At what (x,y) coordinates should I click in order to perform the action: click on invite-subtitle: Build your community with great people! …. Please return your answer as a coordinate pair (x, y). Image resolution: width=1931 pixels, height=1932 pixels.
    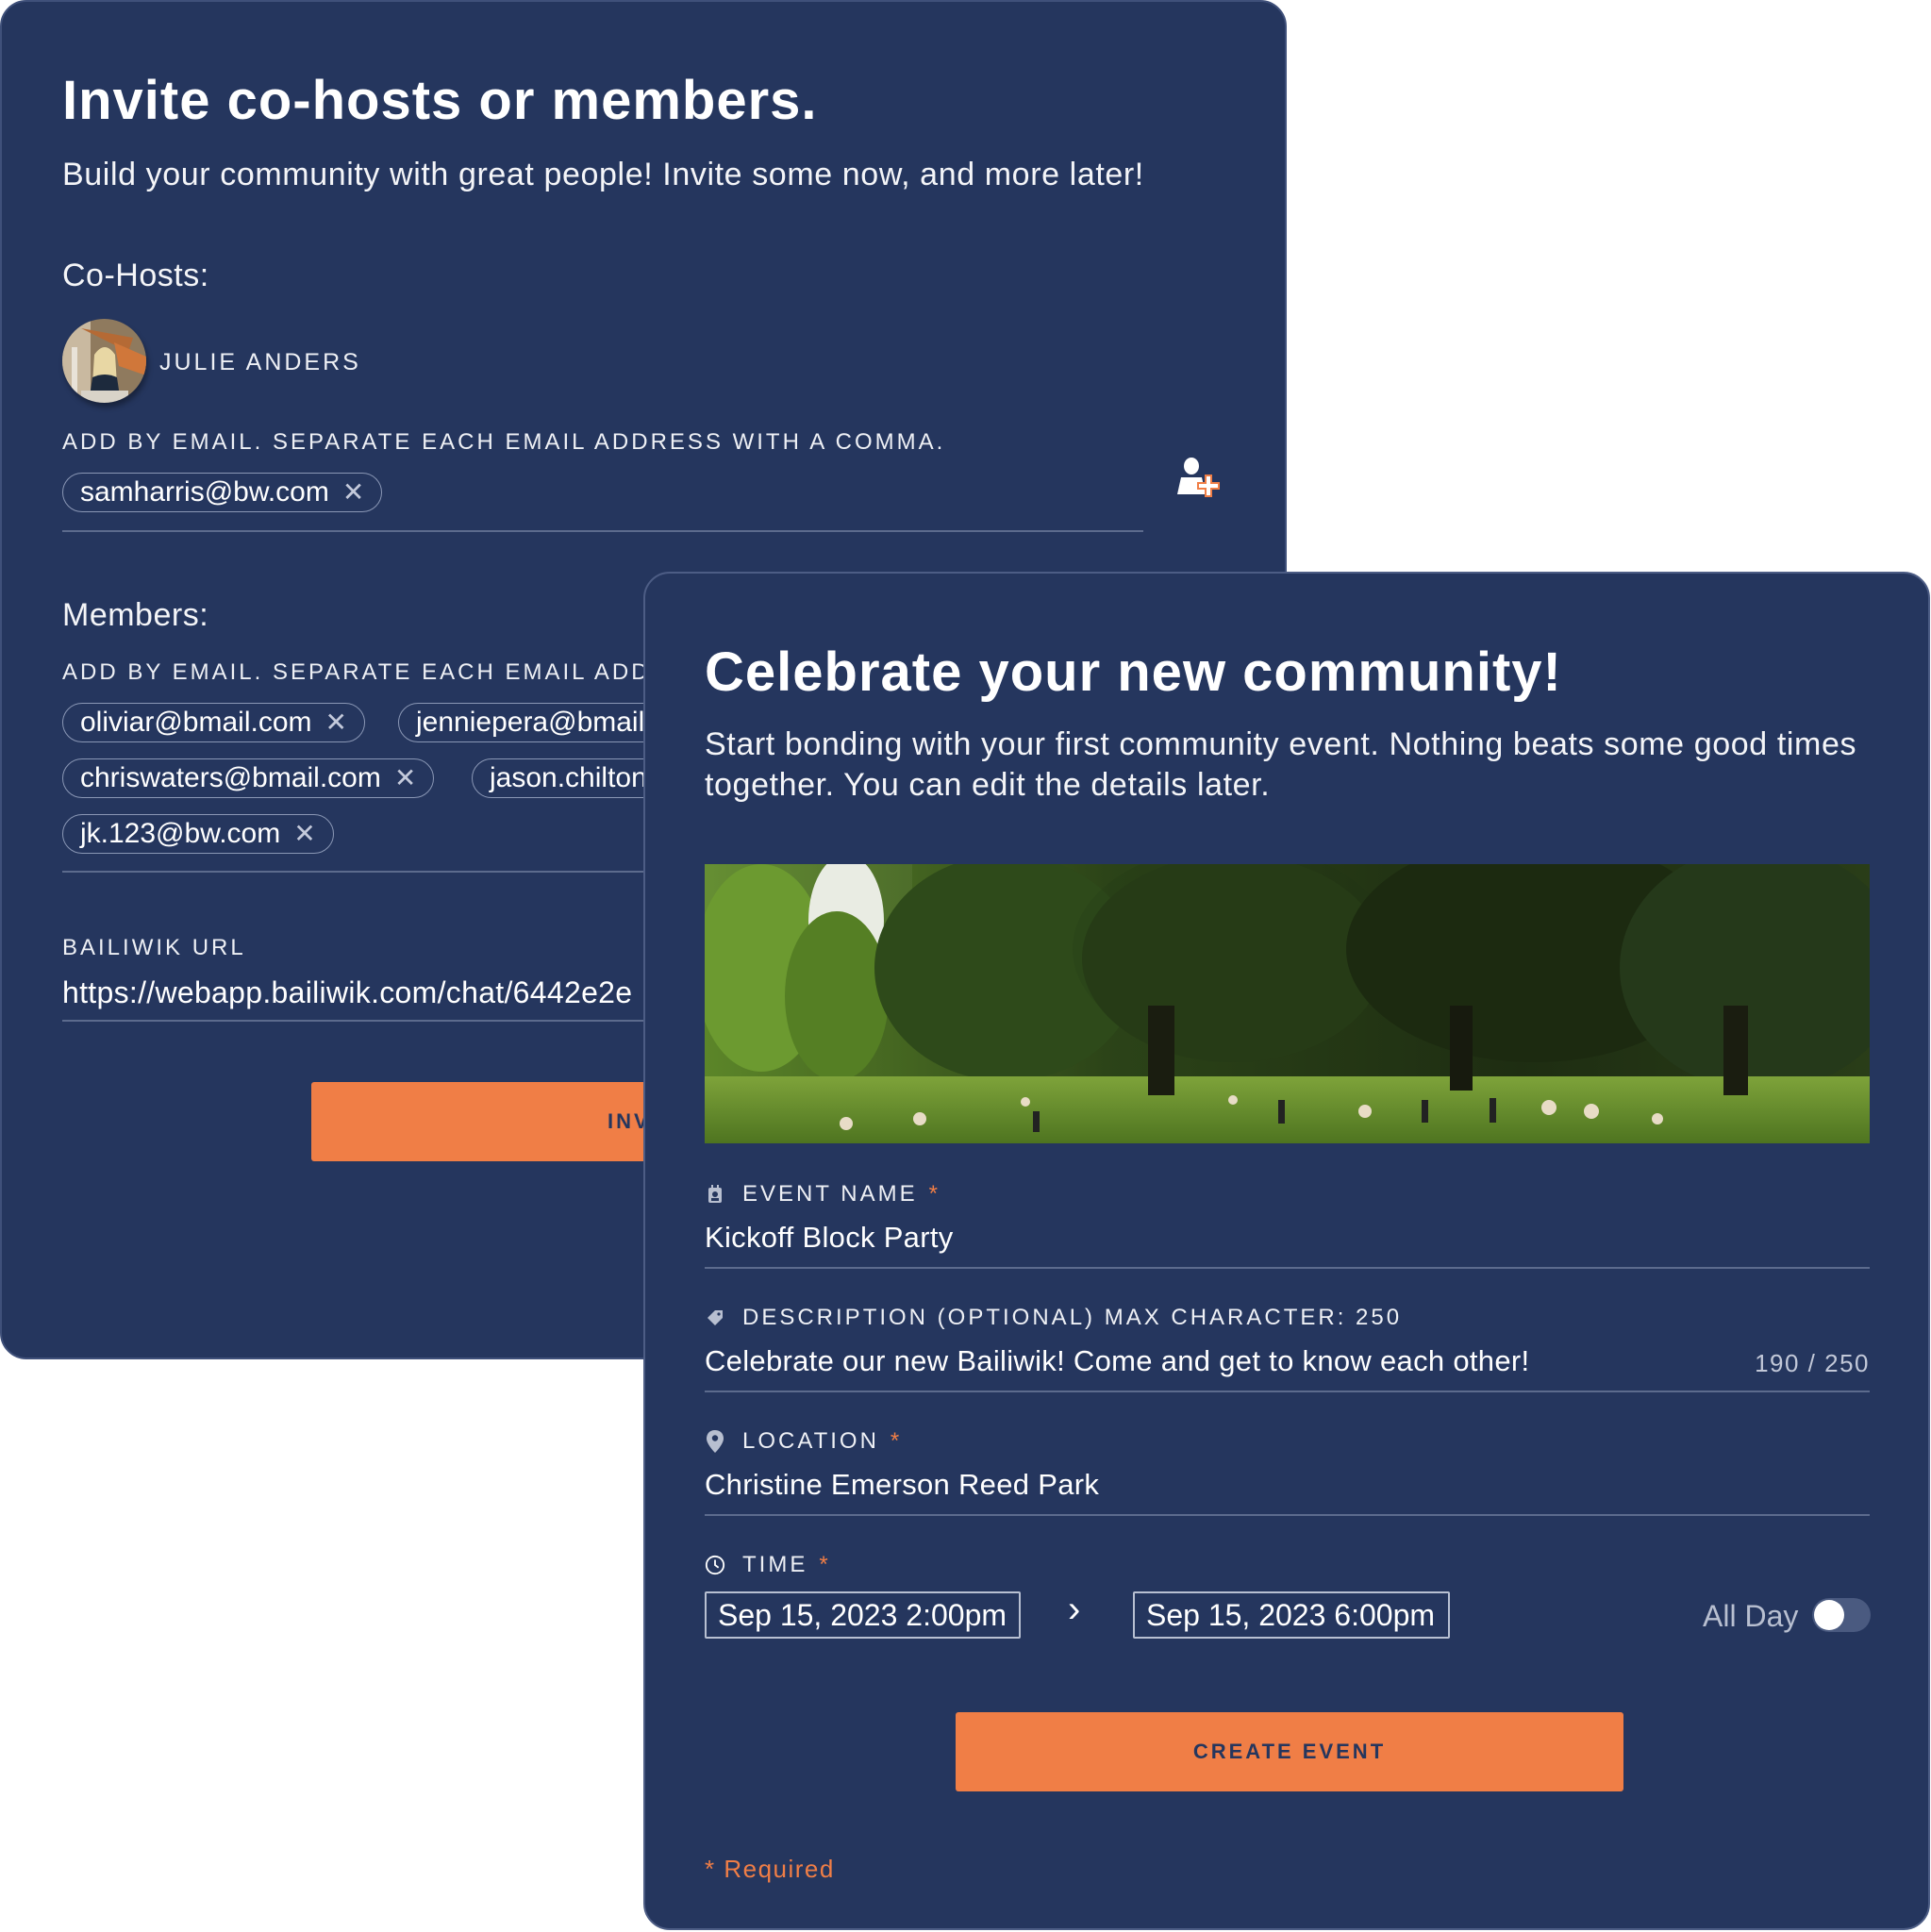
    Looking at the image, I should click on (603, 175).